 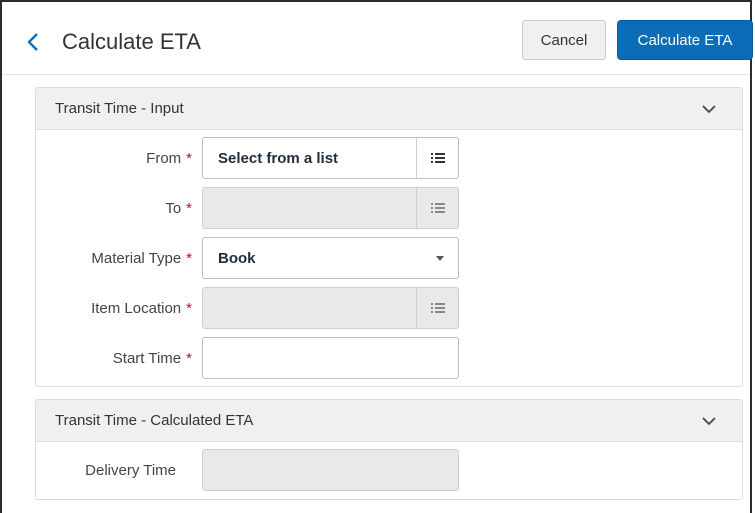 What do you see at coordinates (178, 208) in the screenshot?
I see `to-label: To *` at bounding box center [178, 208].